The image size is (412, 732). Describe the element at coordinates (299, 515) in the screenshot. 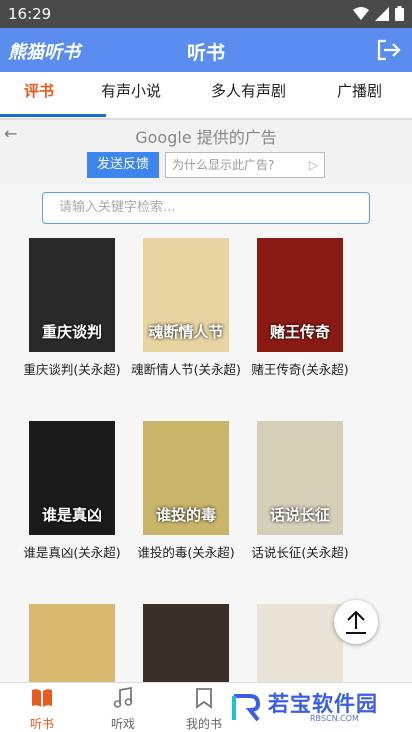

I see `book-cover-text: 话说长征` at that location.